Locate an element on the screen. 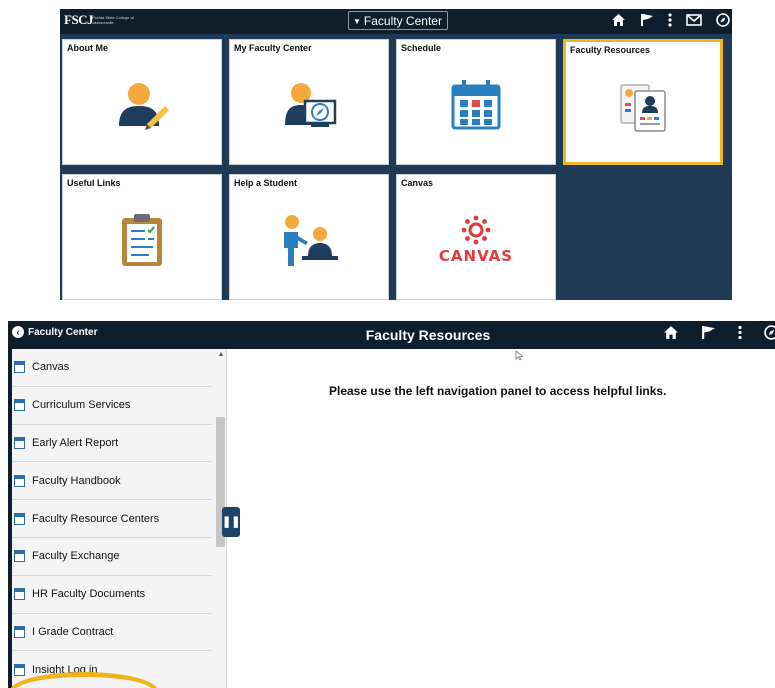 The height and width of the screenshot is (688, 775). tile-label: My Faculty Center is located at coordinates (273, 48).